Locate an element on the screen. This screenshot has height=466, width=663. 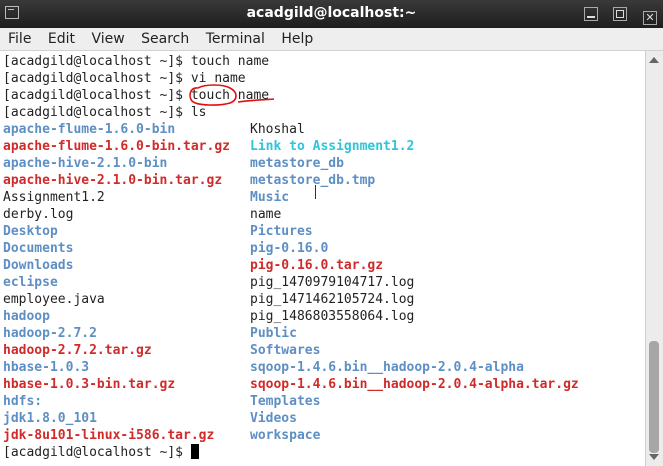
ls-entry: Documents is located at coordinates (38, 248).